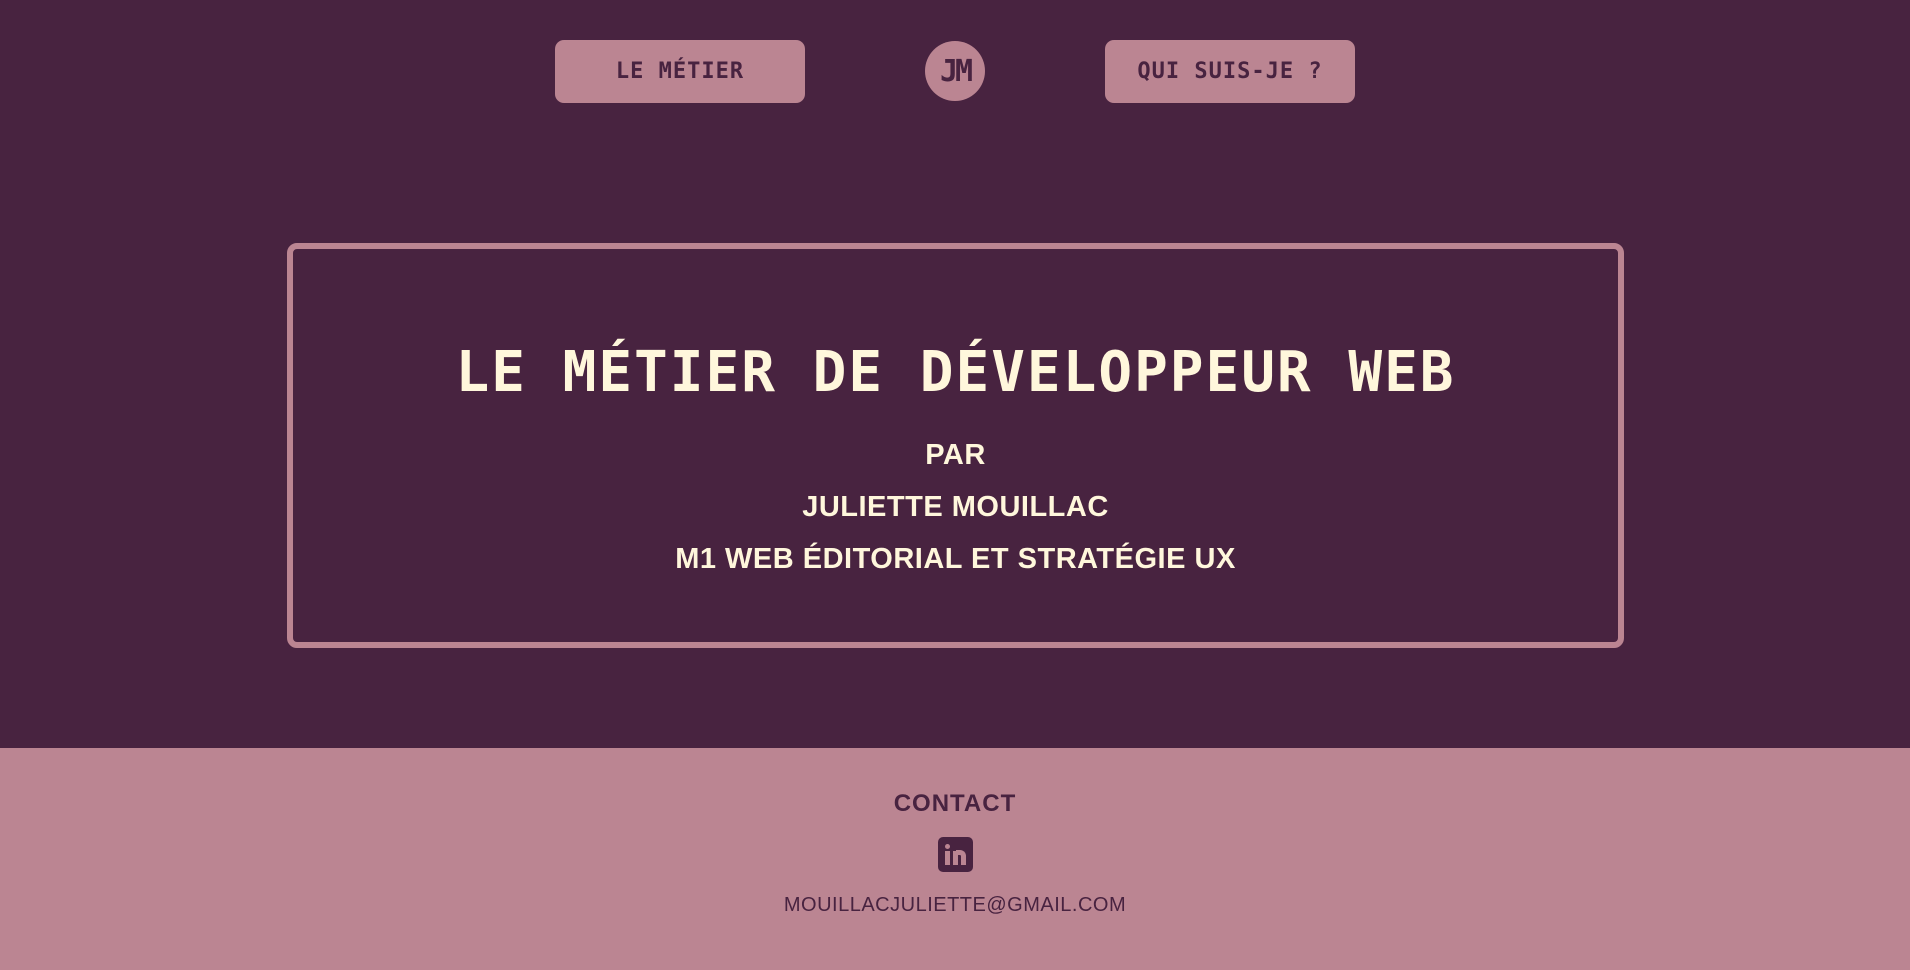 The image size is (1910, 970). Describe the element at coordinates (960, 857) in the screenshot. I see `linkedin-icon-arc` at that location.